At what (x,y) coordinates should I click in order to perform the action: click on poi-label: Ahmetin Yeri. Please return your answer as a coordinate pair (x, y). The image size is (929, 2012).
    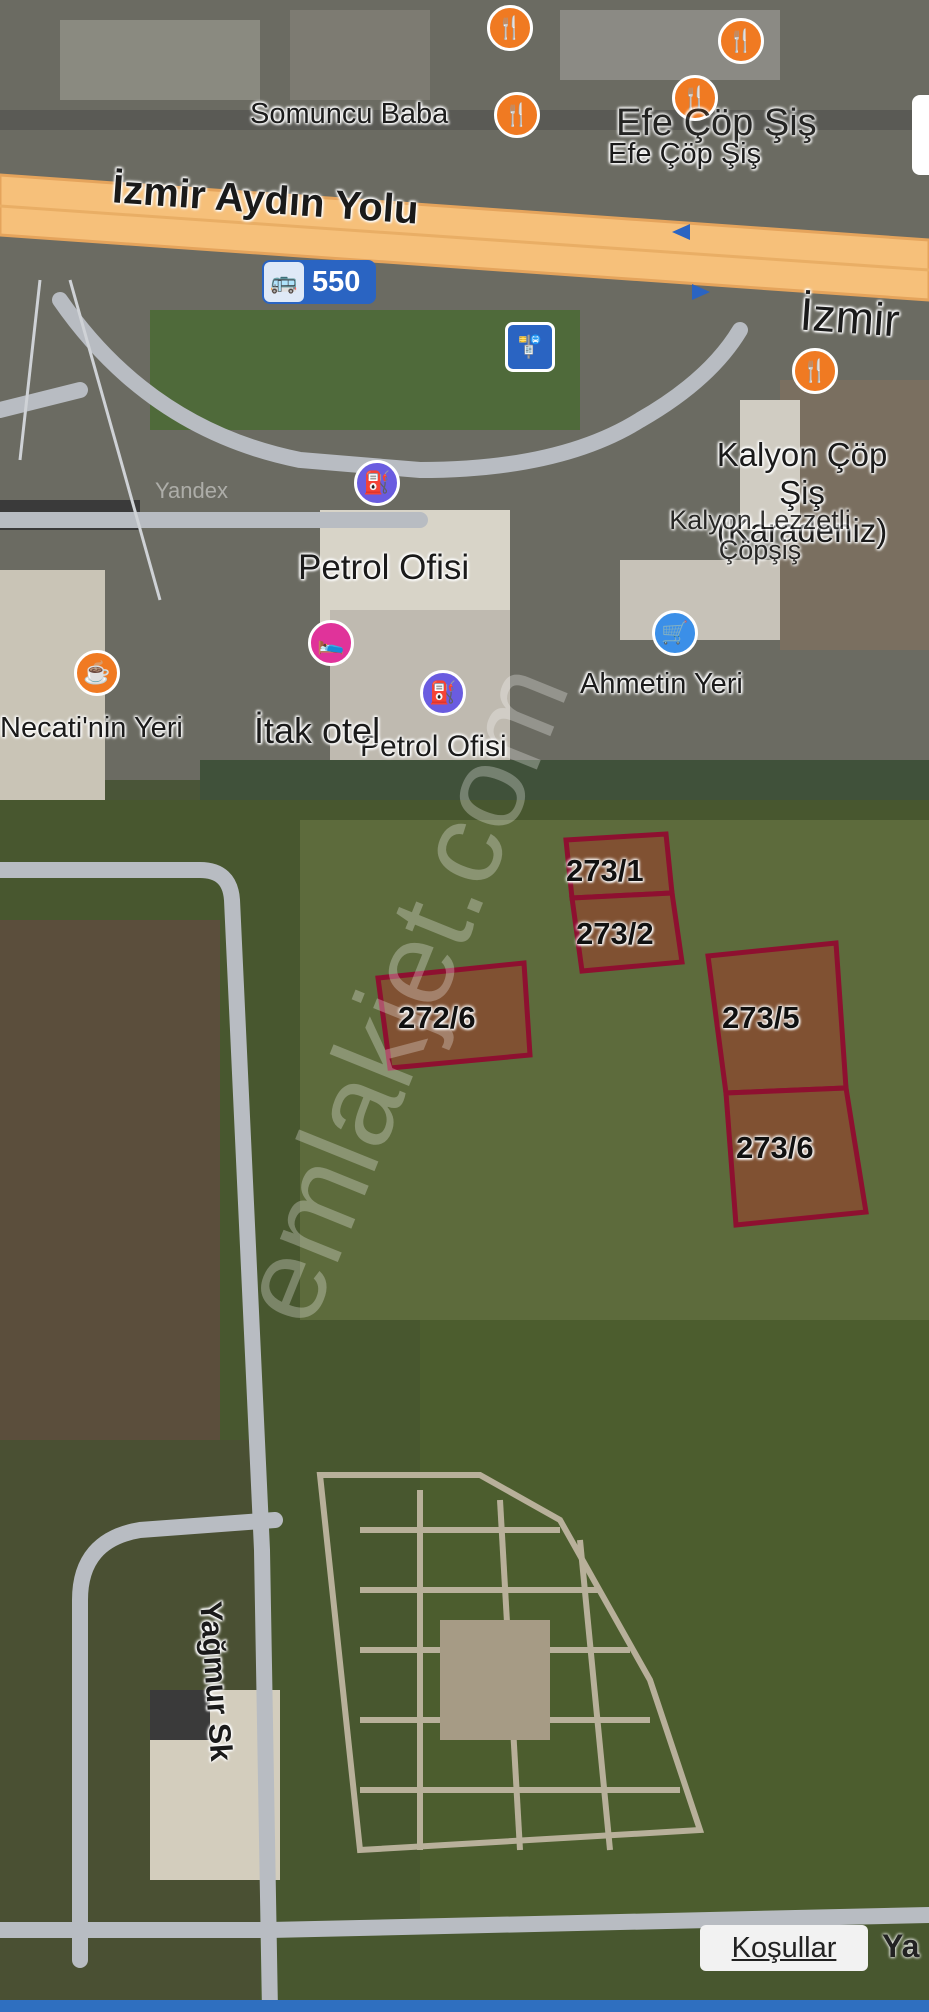
    Looking at the image, I should click on (661, 684).